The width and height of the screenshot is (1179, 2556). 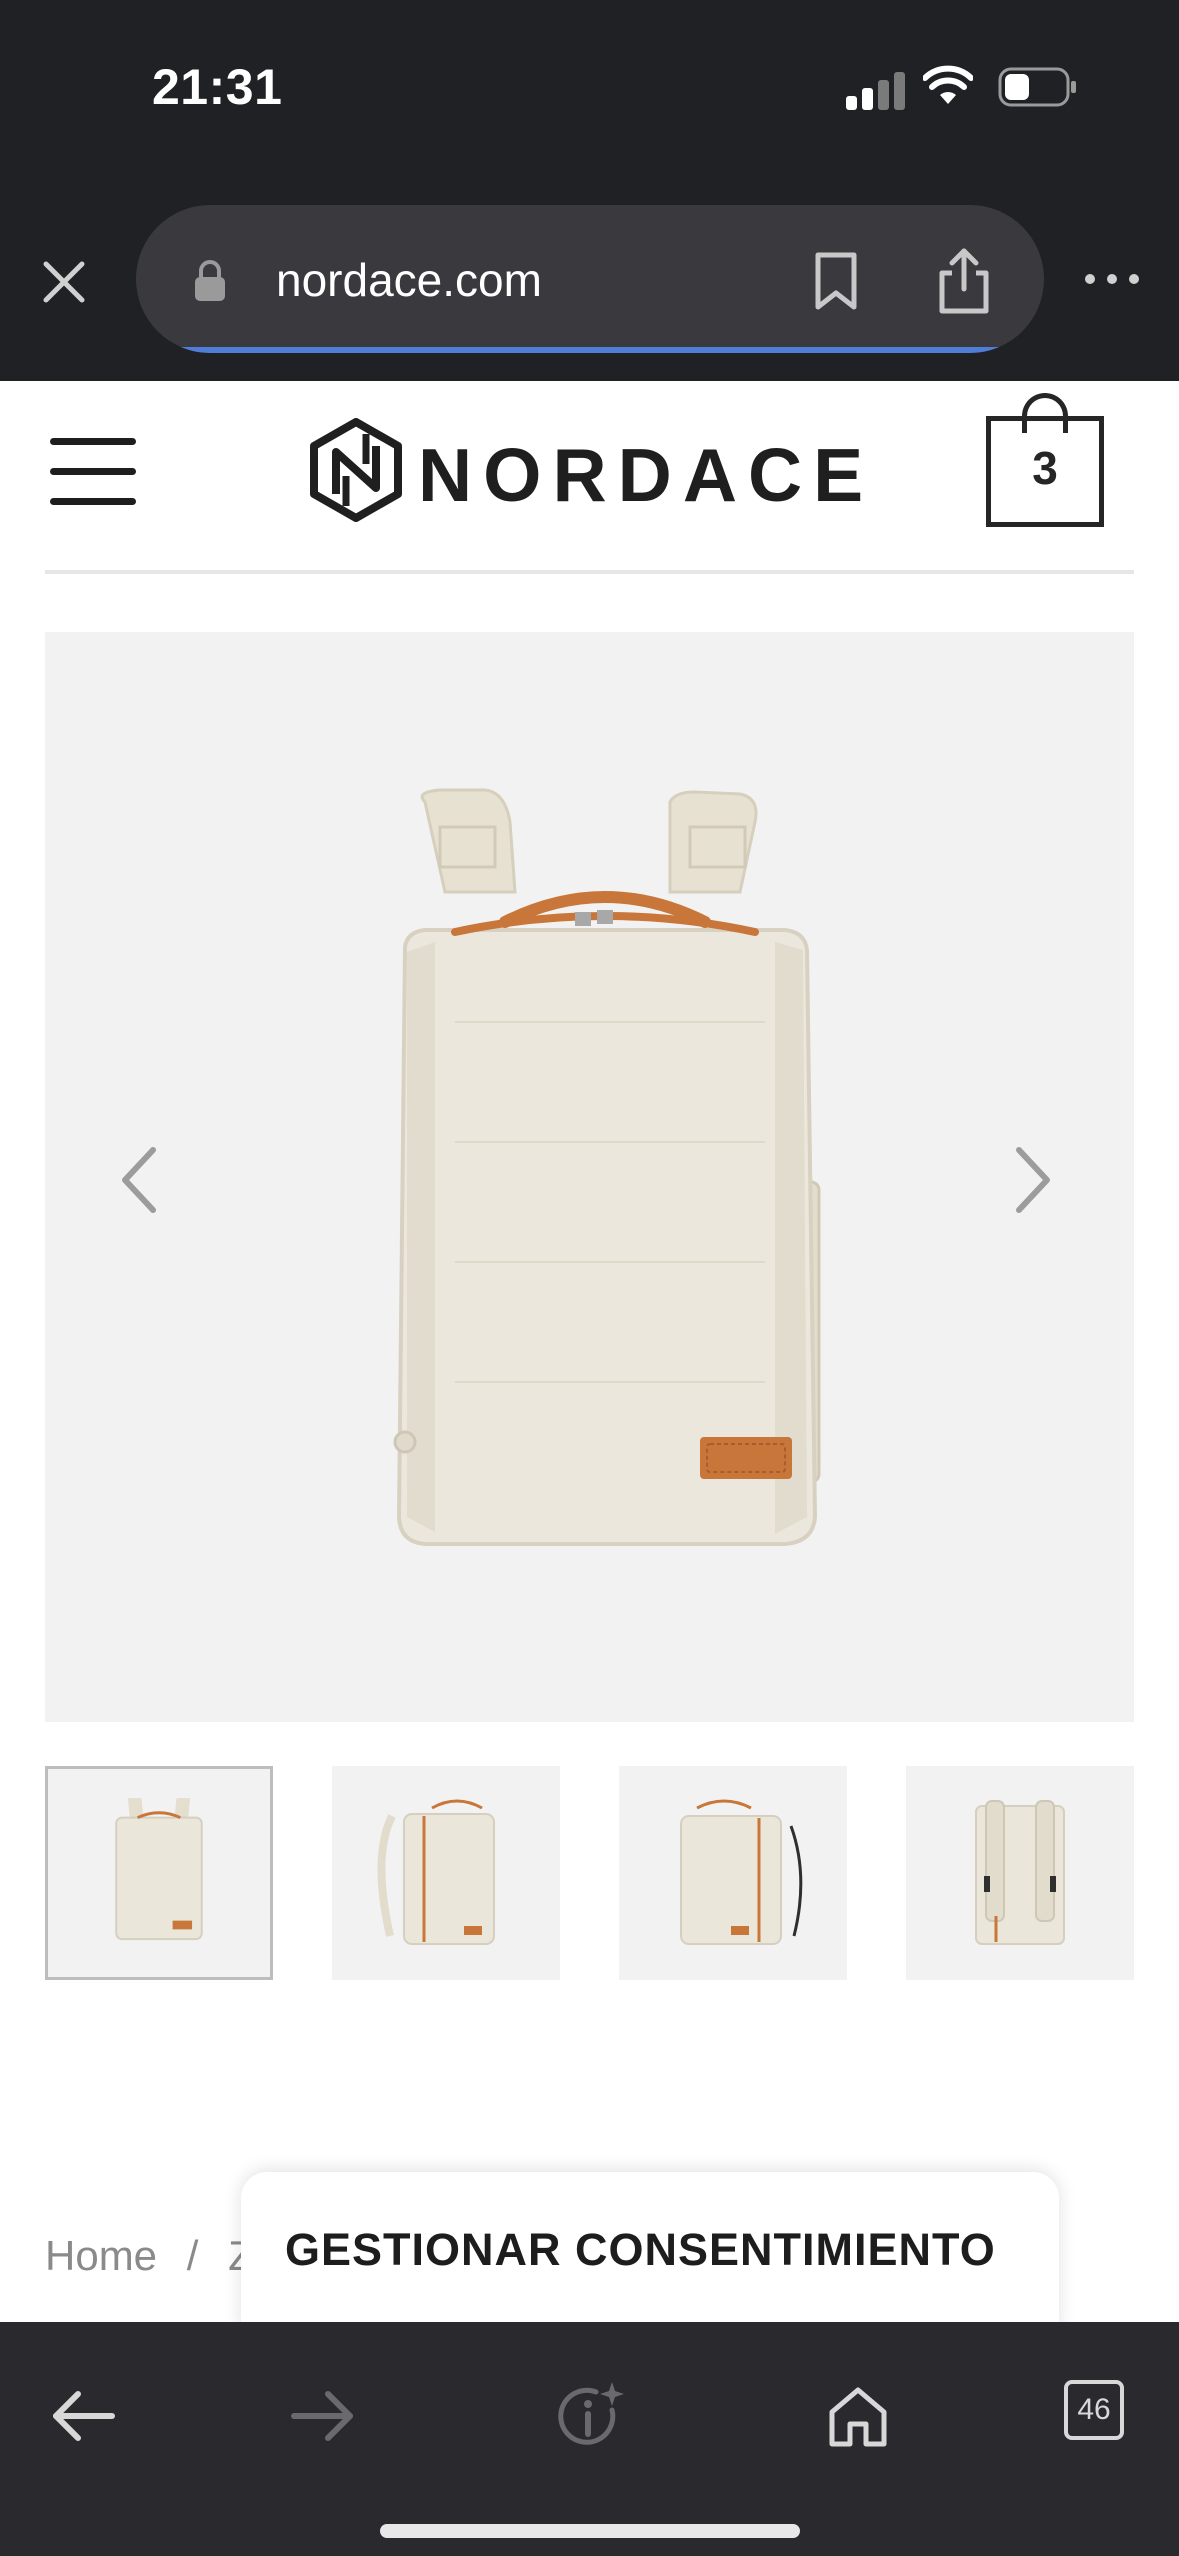 What do you see at coordinates (409, 280) in the screenshot?
I see `url-text: nordace.com` at bounding box center [409, 280].